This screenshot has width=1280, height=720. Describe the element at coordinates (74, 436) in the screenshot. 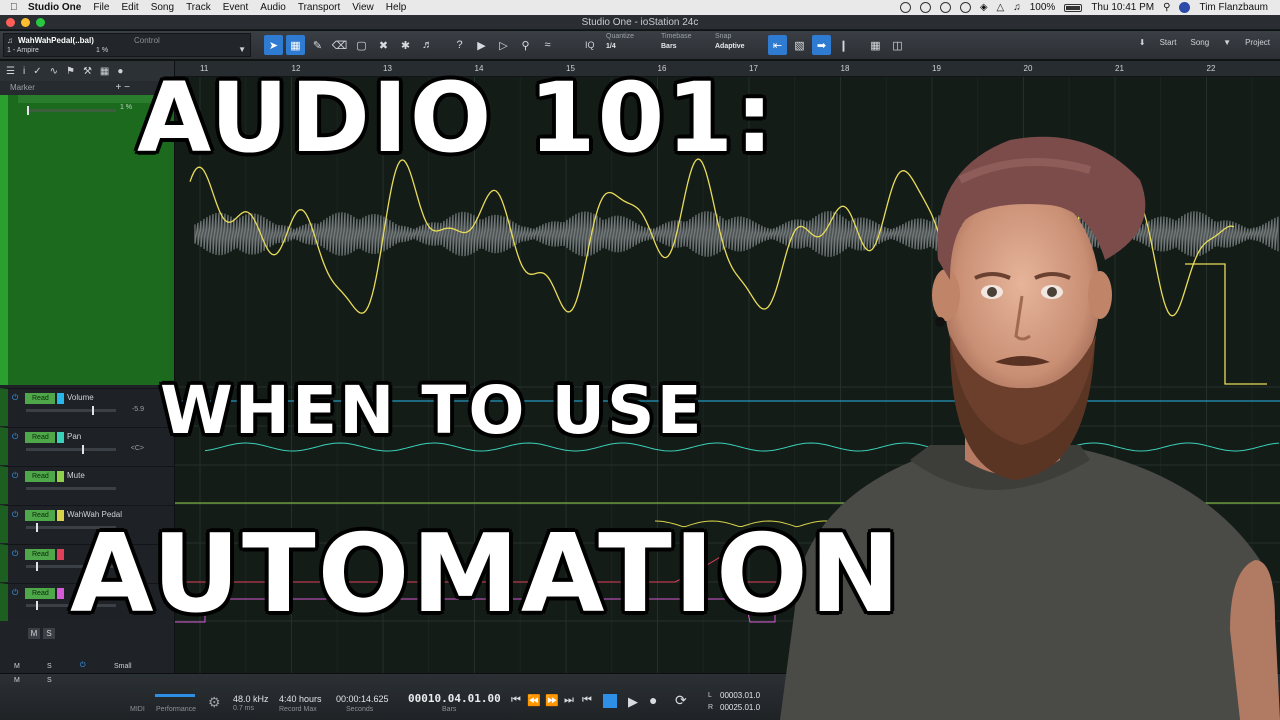

I see `automation-parameter-name: Pan` at that location.